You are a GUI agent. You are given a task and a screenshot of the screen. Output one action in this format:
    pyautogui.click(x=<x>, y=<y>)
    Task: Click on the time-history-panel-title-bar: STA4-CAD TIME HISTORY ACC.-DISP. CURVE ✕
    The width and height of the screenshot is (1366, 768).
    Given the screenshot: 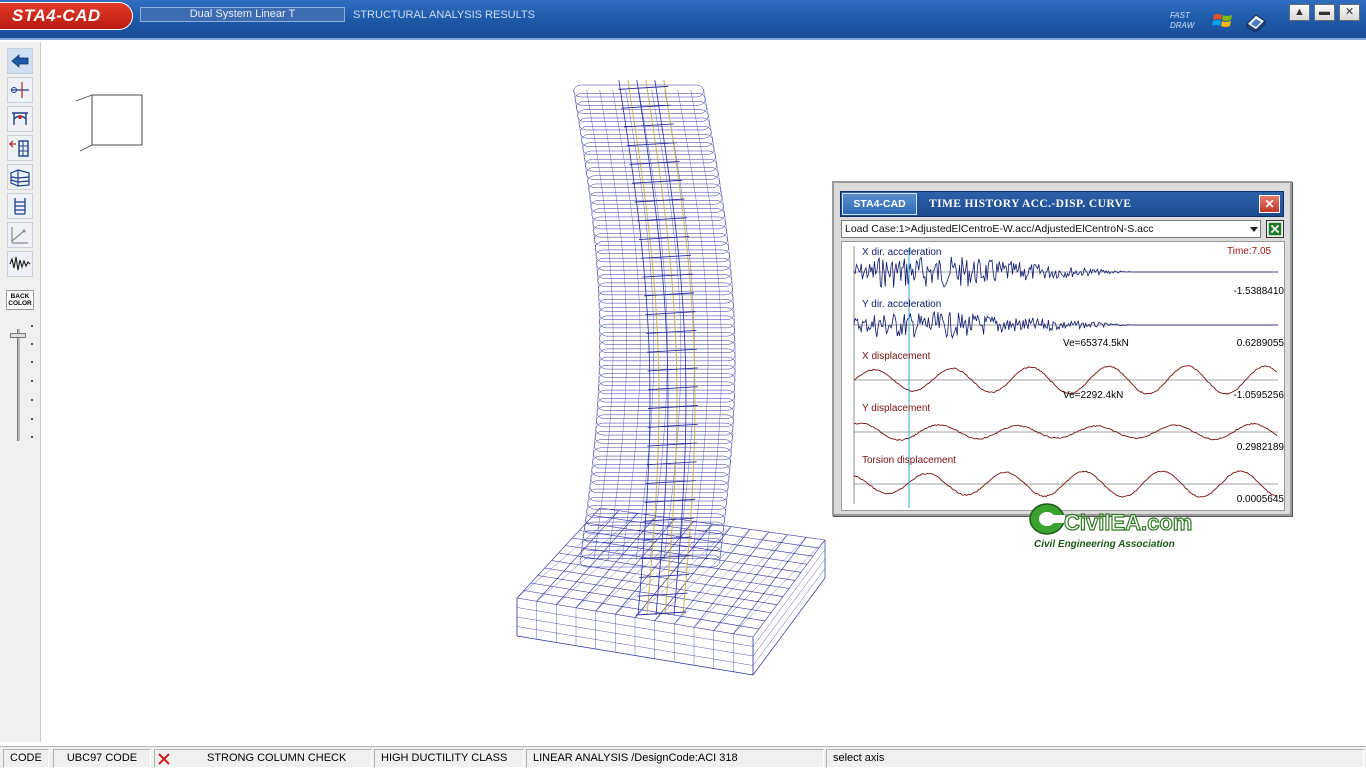 What is the action you would take?
    pyautogui.click(x=1062, y=204)
    